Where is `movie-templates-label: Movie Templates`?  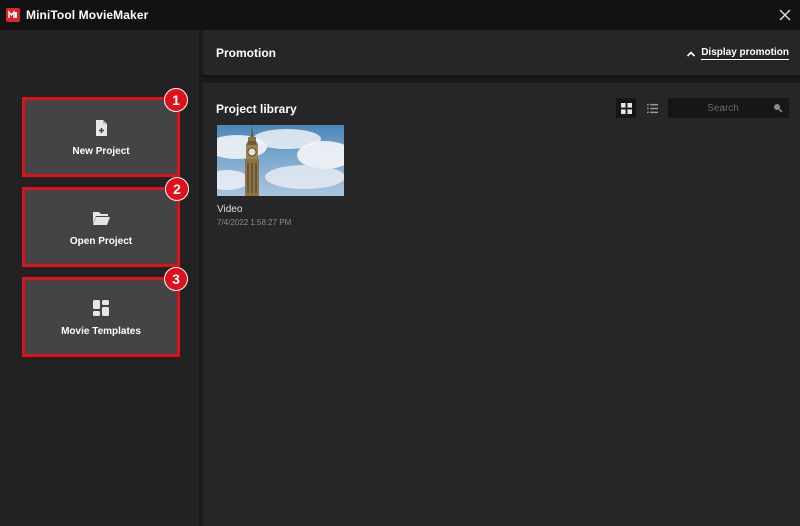 movie-templates-label: Movie Templates is located at coordinates (101, 331).